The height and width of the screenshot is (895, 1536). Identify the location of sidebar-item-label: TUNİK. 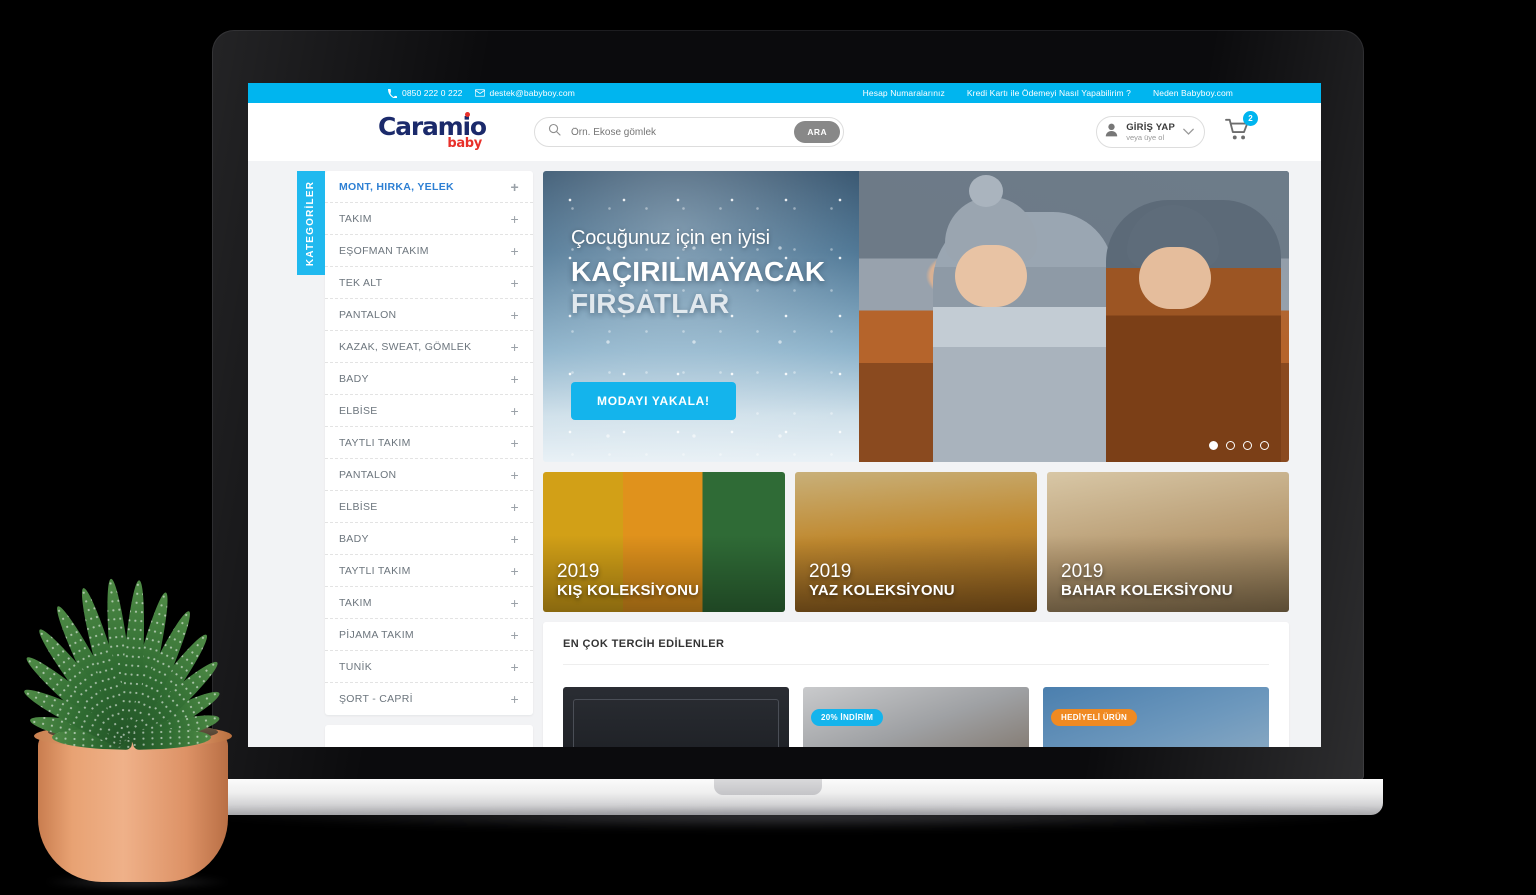
(355, 666).